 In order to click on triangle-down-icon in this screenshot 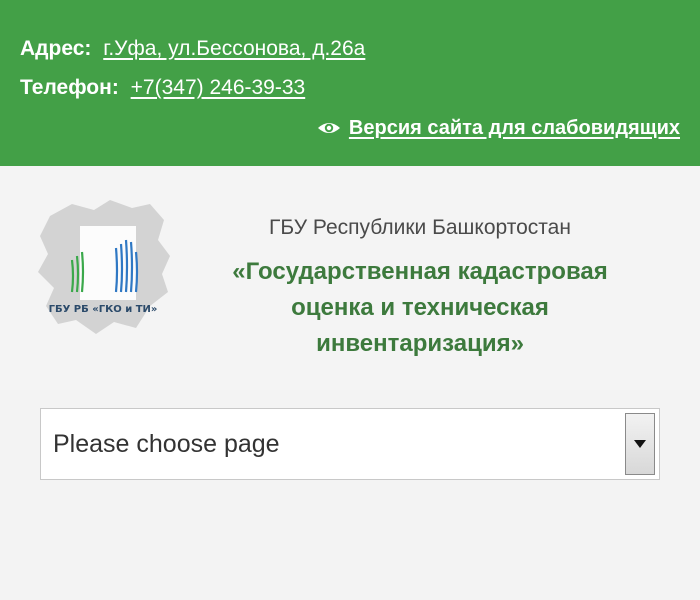, I will do `click(640, 444)`.